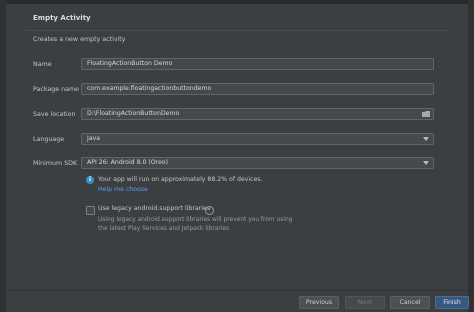 Image resolution: width=474 pixels, height=312 pixels. I want to click on language-label: Language, so click(49, 139).